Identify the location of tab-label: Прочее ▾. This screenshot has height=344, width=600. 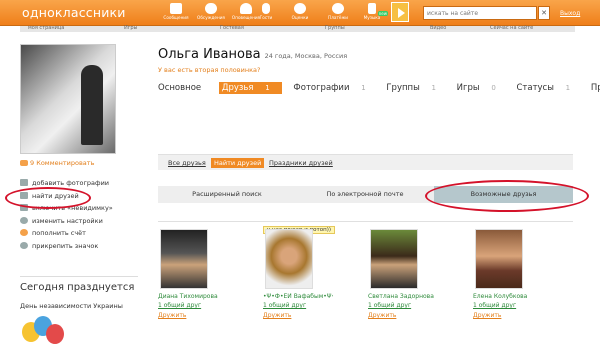
(595, 88).